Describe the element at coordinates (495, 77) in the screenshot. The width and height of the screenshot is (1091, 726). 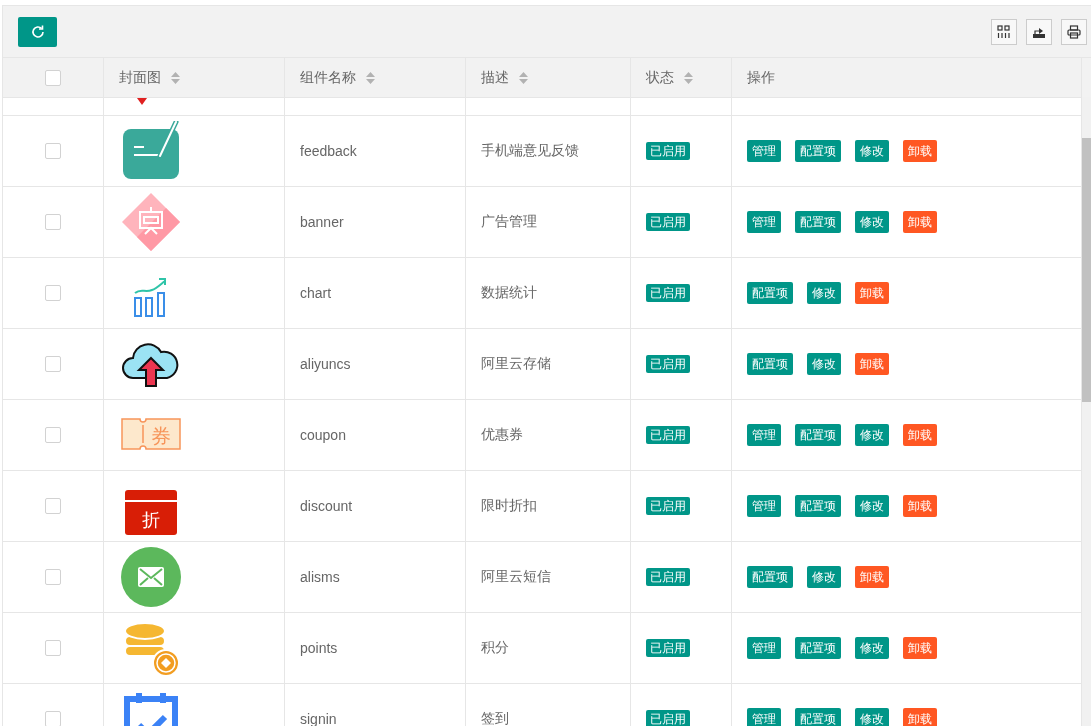
I see `column-header: 描述` at that location.